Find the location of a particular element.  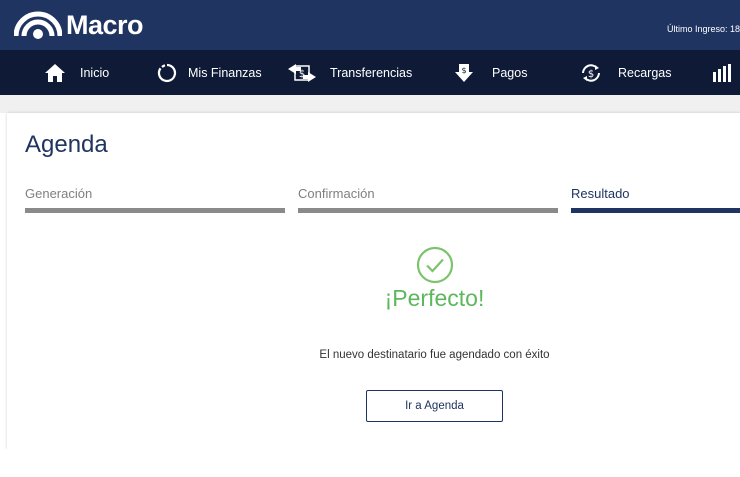

step-generacion: Generación is located at coordinates (155, 199).